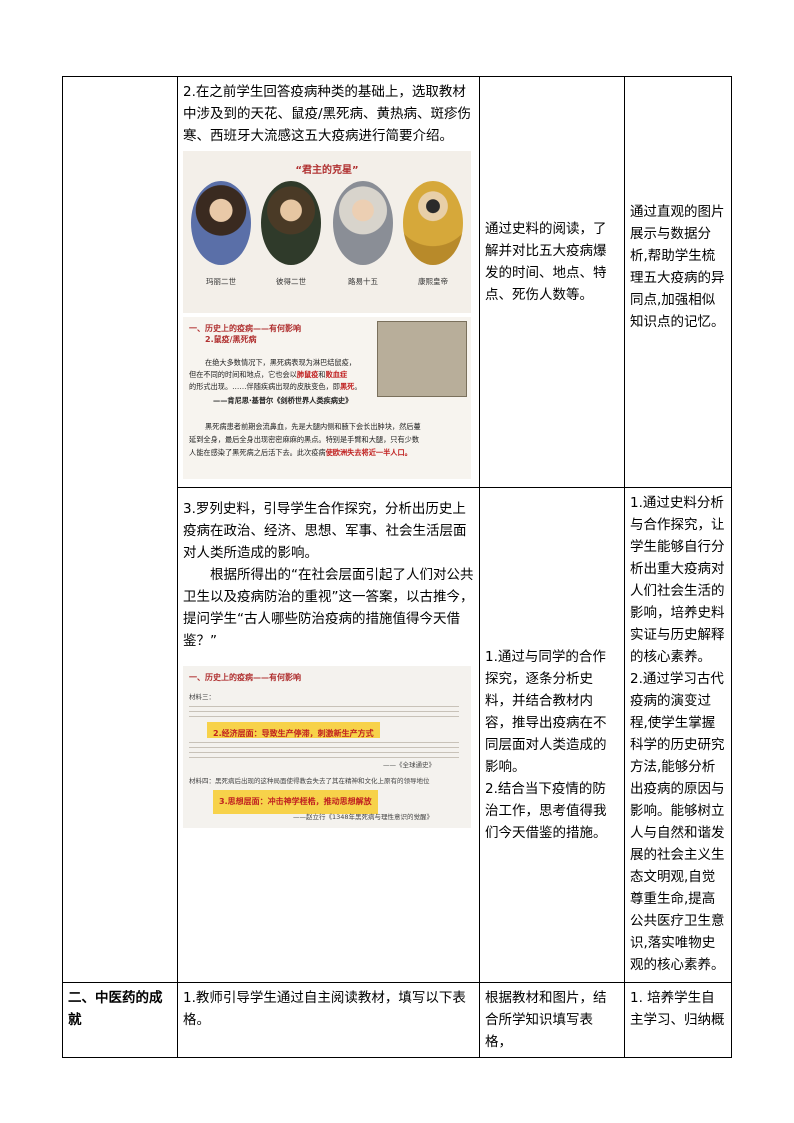  I want to click on panel-heading: 一、历史上的疫病——有何影响, so click(245, 677).